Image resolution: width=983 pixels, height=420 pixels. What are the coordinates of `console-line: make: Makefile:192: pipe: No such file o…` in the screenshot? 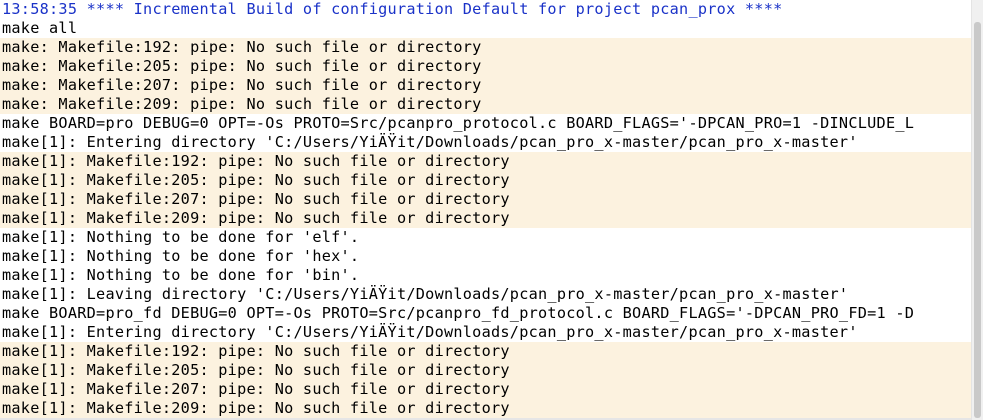 It's located at (485, 47).